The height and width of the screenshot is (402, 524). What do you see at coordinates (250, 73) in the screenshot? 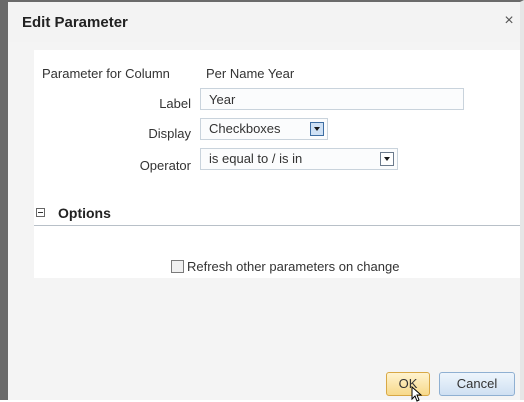
I see `param-column-value: Per Name Year` at bounding box center [250, 73].